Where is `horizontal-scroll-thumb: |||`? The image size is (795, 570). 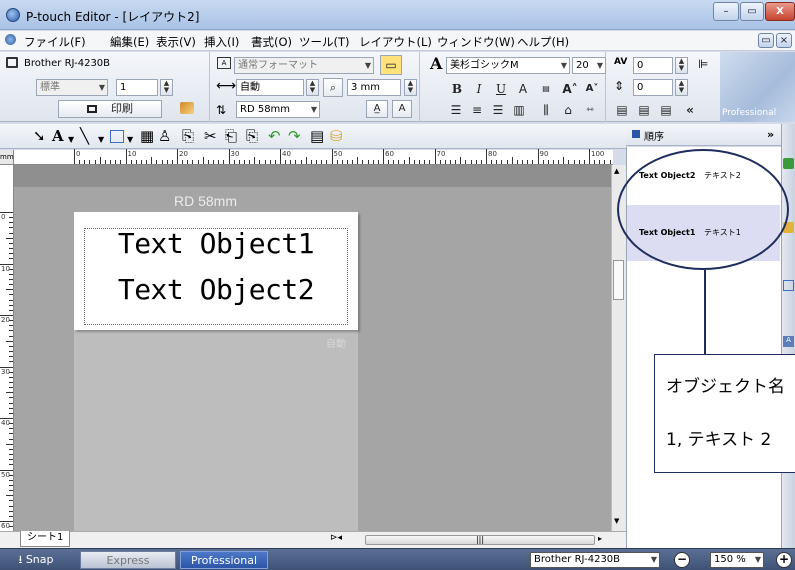 horizontal-scroll-thumb: ||| is located at coordinates (480, 540).